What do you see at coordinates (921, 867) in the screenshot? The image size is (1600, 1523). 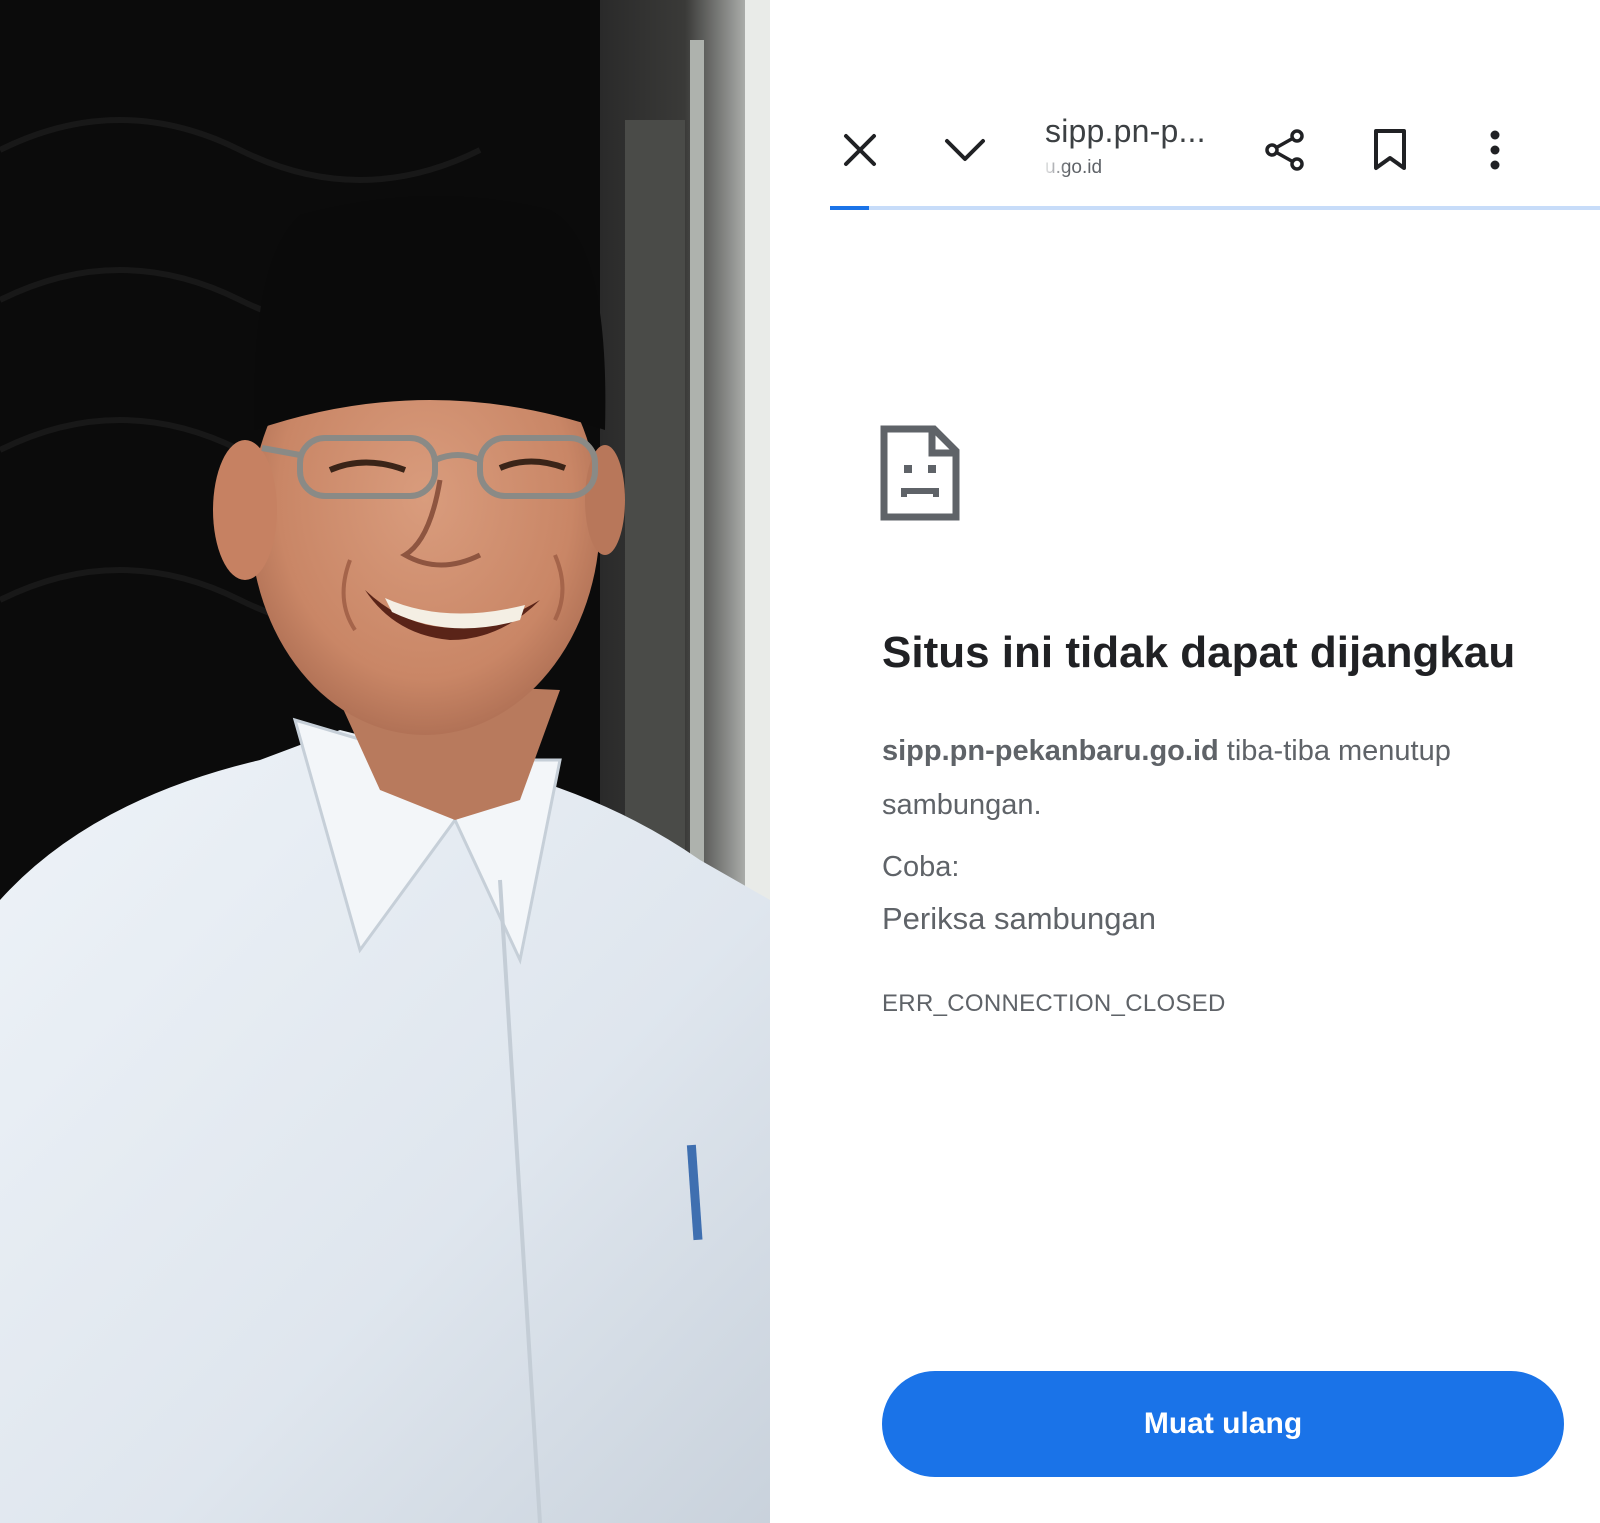 I see `try-label: Coba:` at bounding box center [921, 867].